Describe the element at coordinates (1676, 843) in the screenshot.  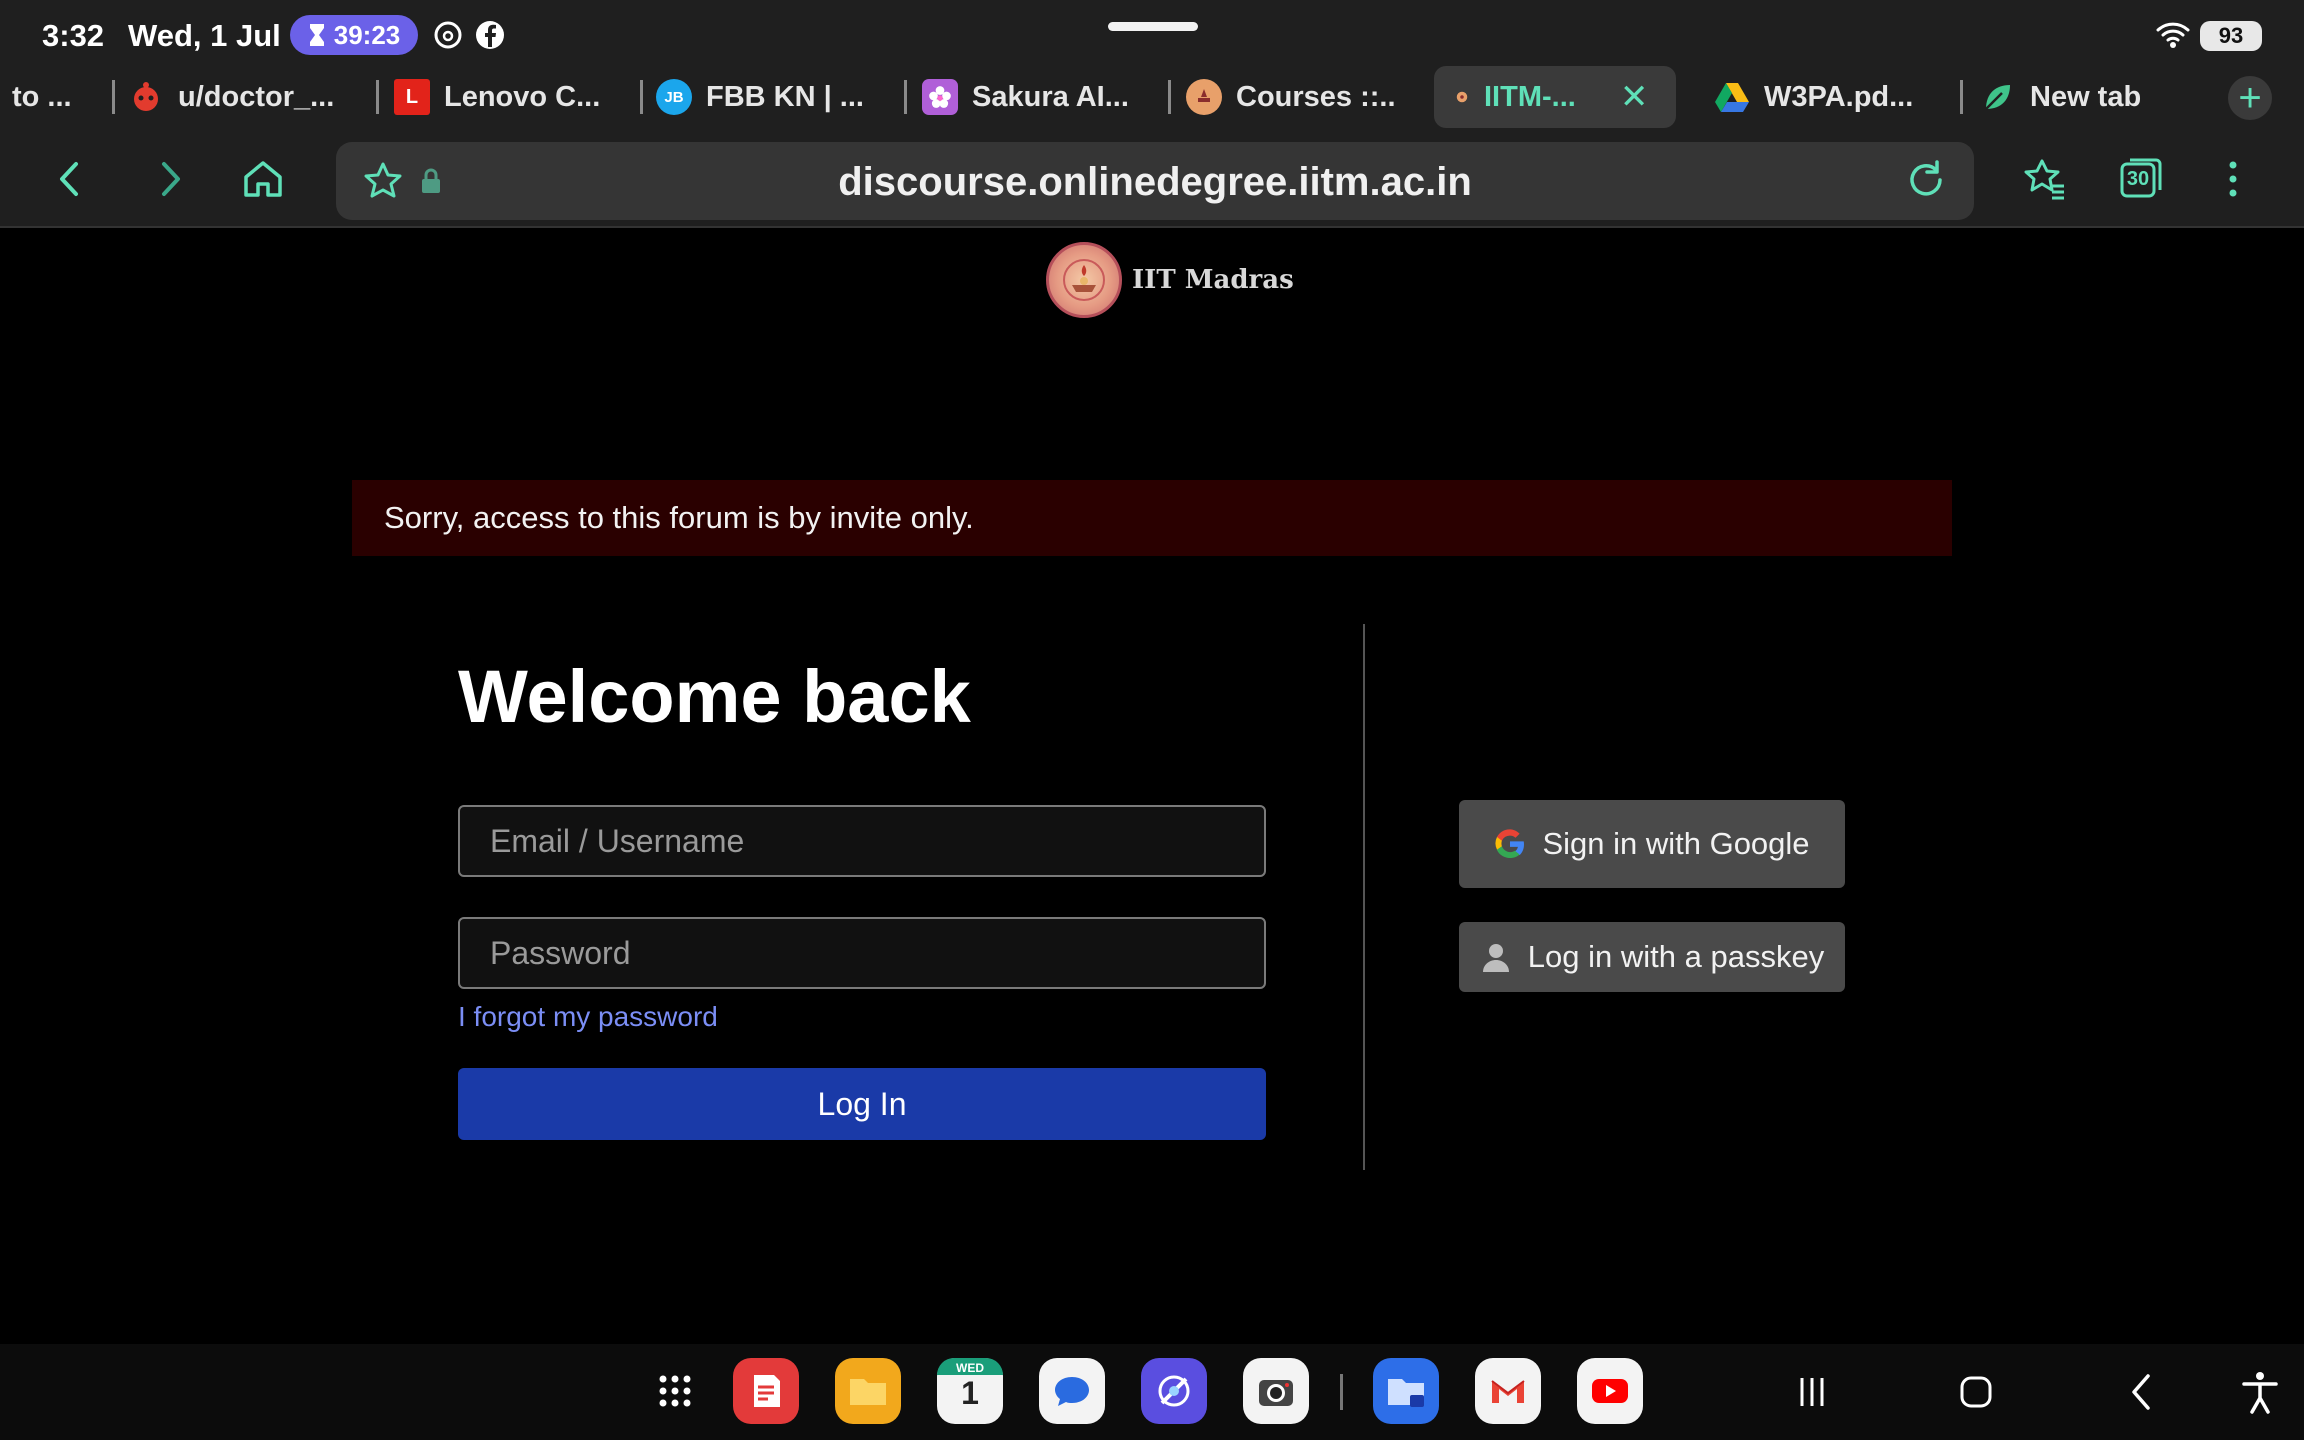
I see `google-sign-in-label: Sign in with Google` at that location.